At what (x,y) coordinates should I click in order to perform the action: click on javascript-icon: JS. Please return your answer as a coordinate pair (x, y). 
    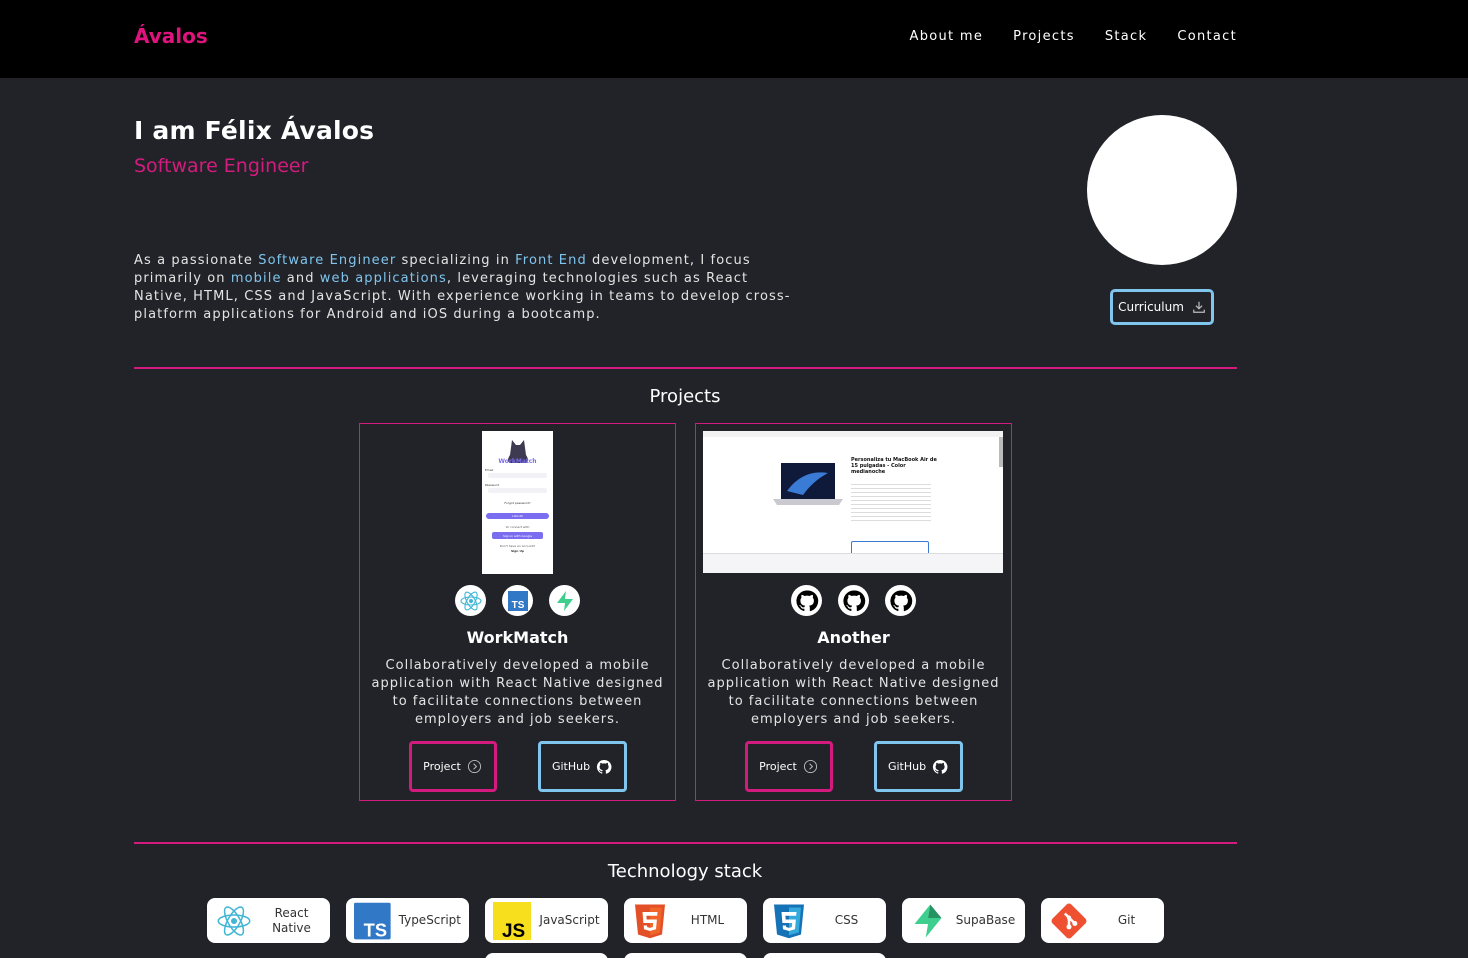
    Looking at the image, I should click on (512, 920).